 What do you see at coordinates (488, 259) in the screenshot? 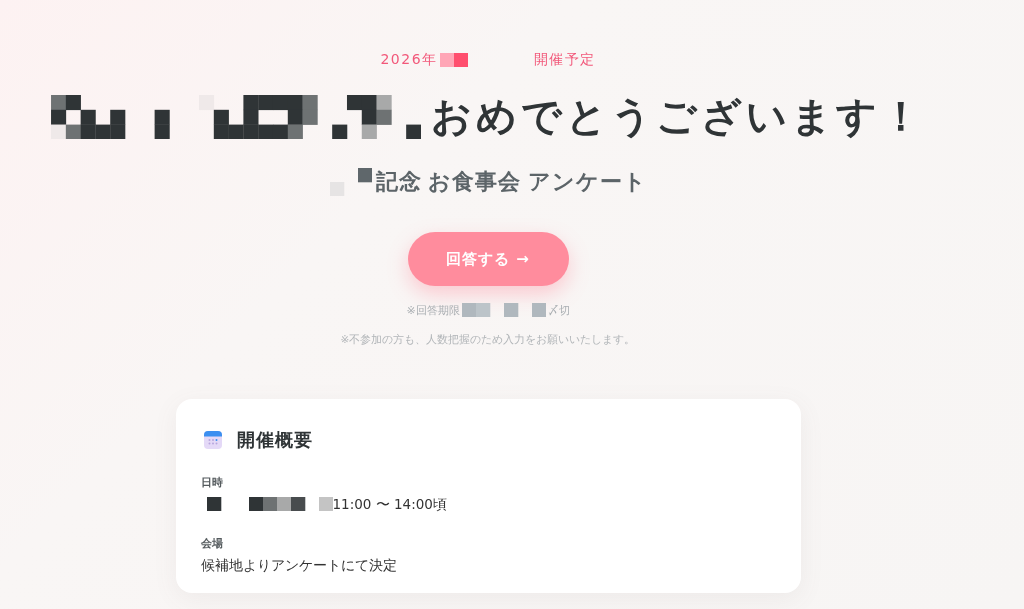
I see `answer-button: 回答する →` at bounding box center [488, 259].